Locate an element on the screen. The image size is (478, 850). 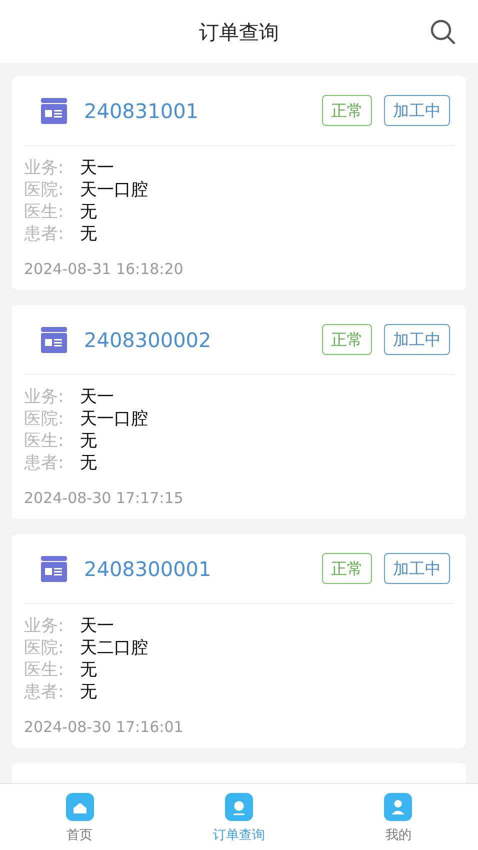
field-value: 天二口腔 is located at coordinates (114, 648).